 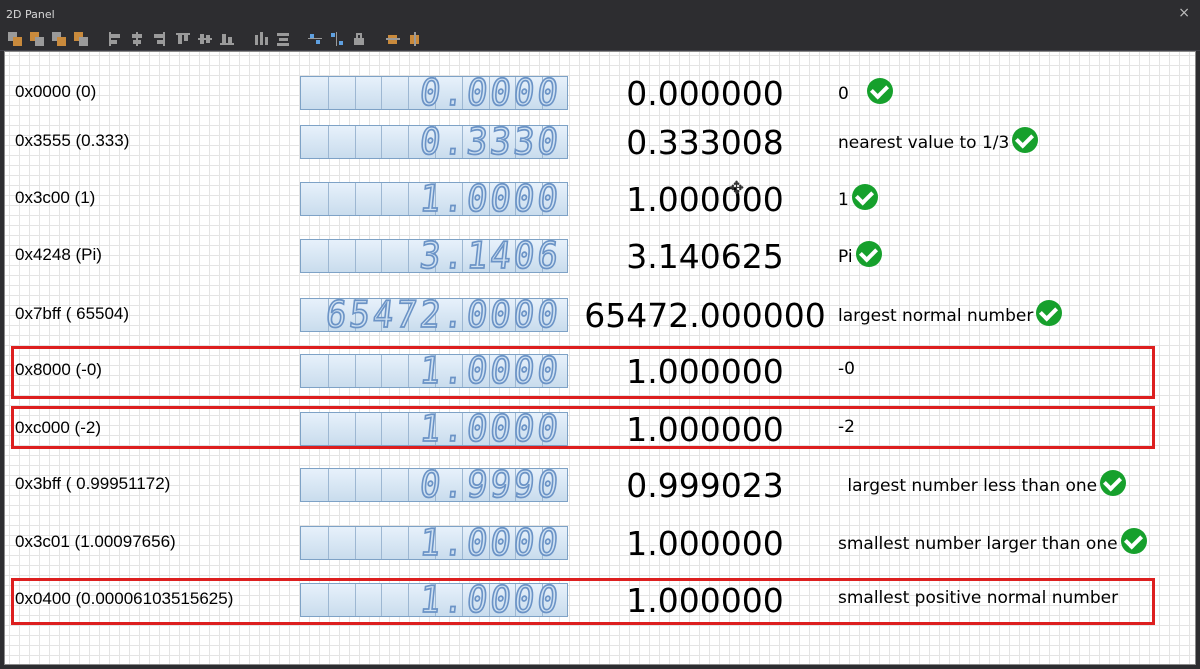 I want to click on cut-icon, so click(x=393, y=39).